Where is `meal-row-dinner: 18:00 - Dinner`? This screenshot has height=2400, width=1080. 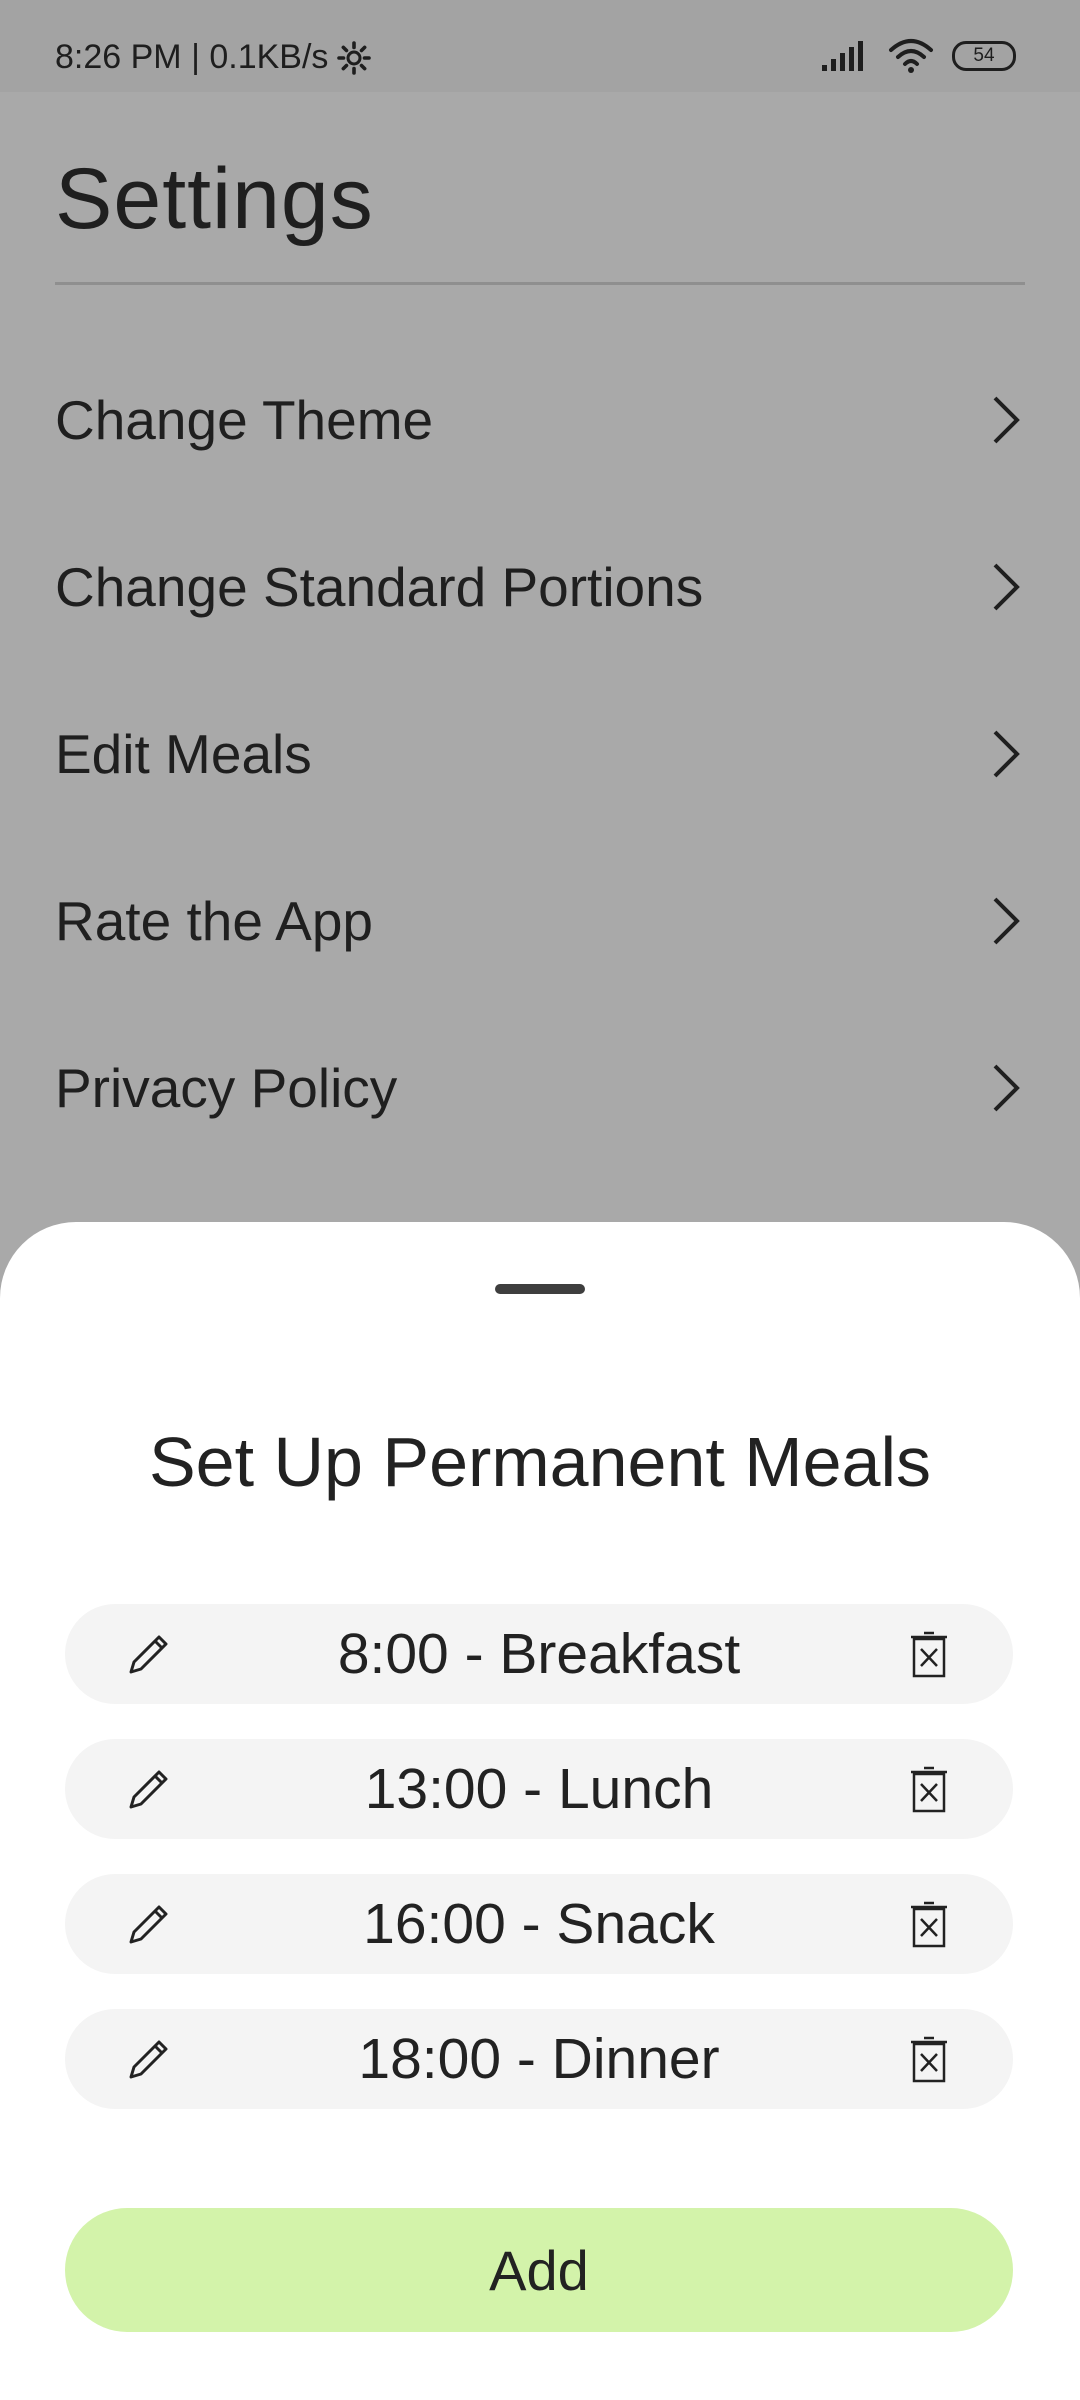
meal-row-dinner: 18:00 - Dinner is located at coordinates (539, 2059).